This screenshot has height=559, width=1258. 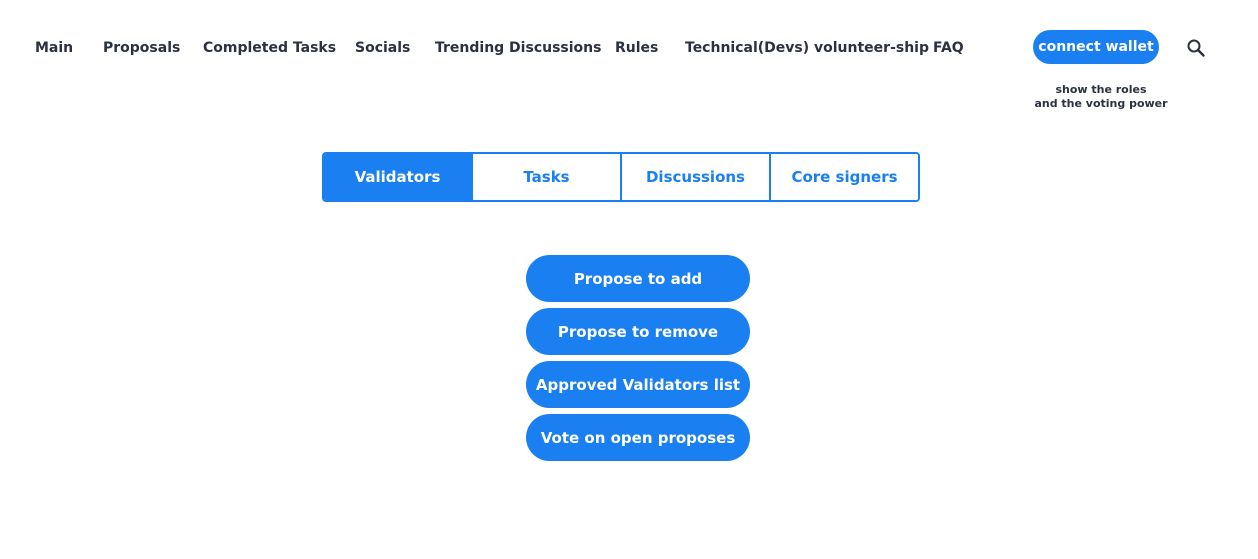 I want to click on tab-validators: Validators, so click(x=397, y=177).